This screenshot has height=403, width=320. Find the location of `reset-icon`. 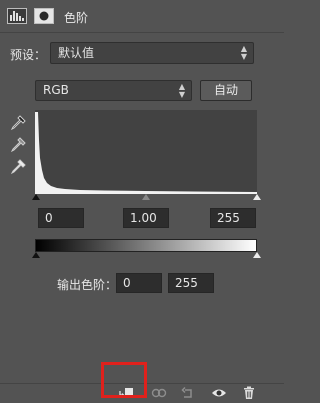

reset-icon is located at coordinates (188, 393).